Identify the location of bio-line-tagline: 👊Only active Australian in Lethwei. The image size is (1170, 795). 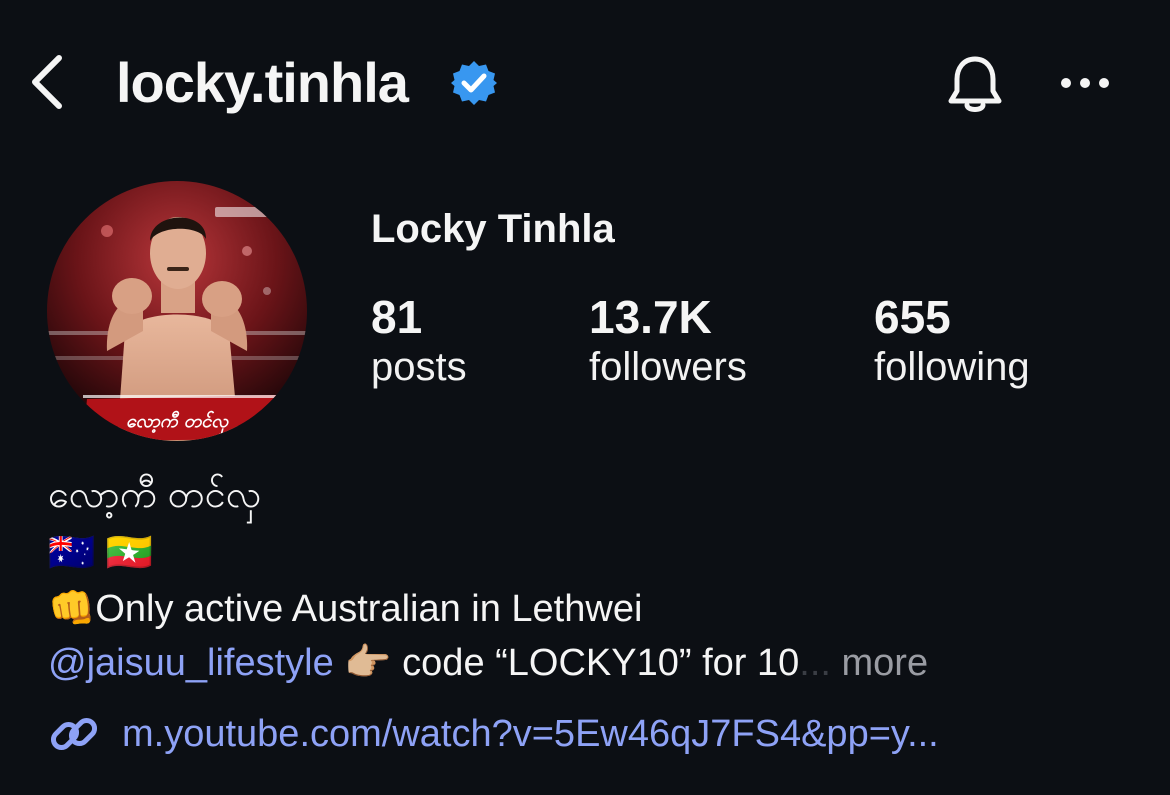
(345, 609).